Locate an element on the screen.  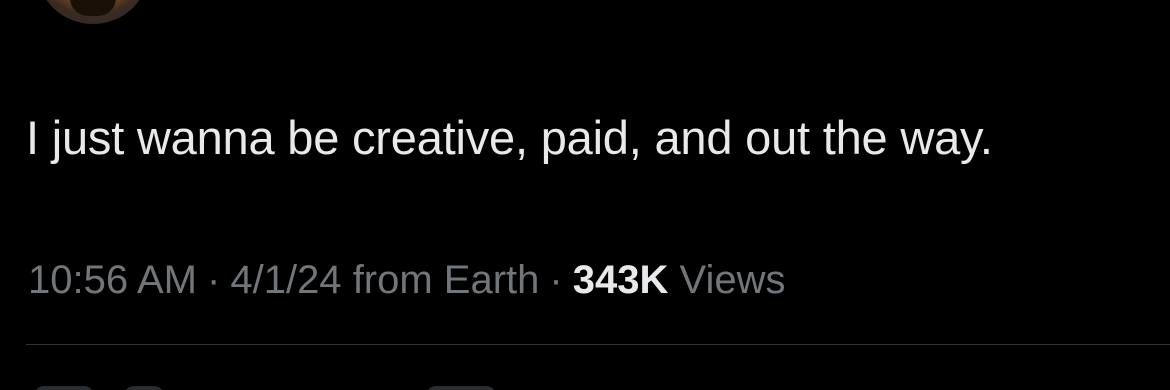
views-label: Views is located at coordinates (732, 280).